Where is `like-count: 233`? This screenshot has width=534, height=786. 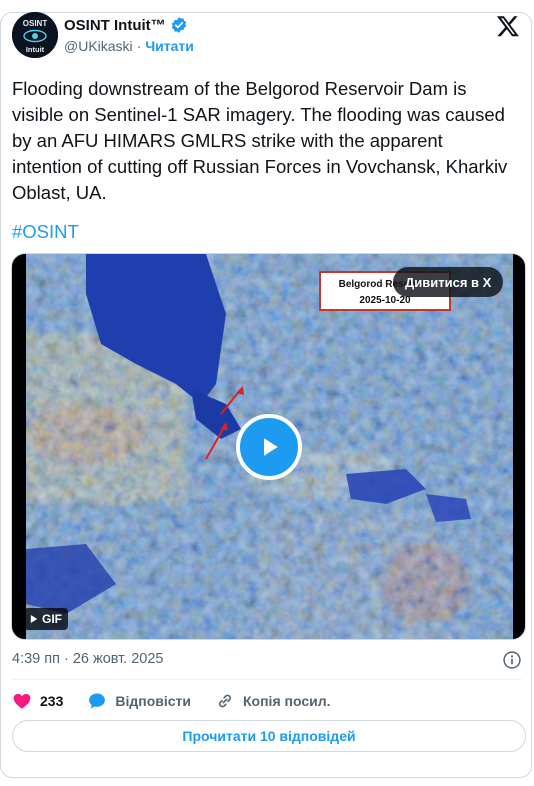 like-count: 233 is located at coordinates (52, 701).